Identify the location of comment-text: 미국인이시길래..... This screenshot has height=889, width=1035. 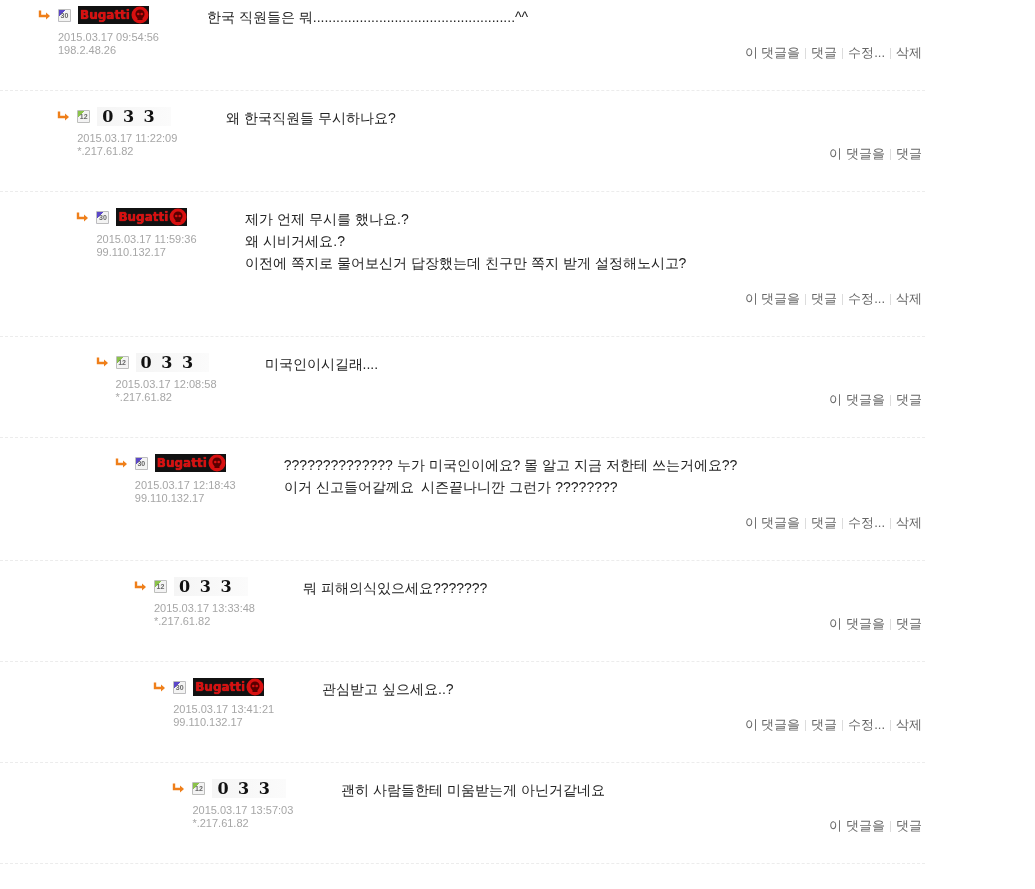
(322, 364).